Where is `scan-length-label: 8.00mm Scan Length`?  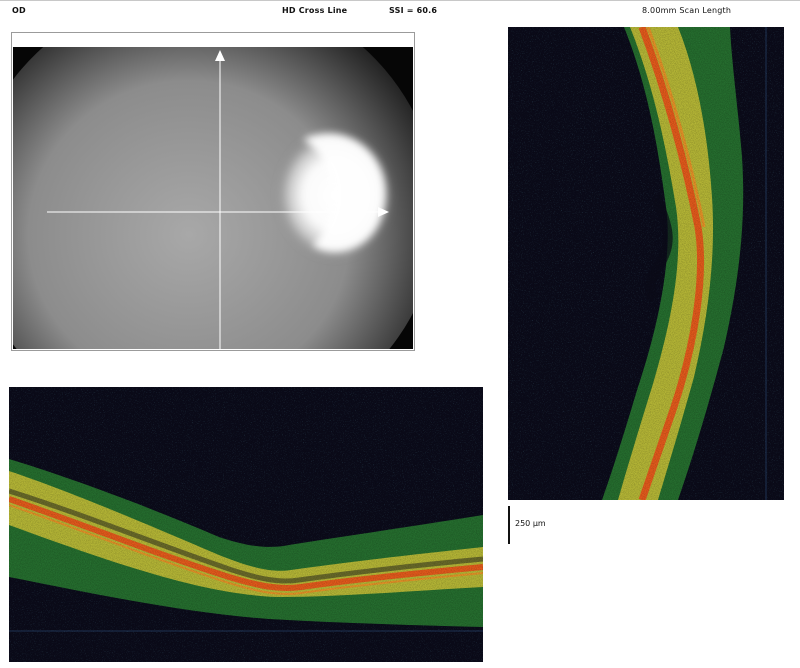 scan-length-label: 8.00mm Scan Length is located at coordinates (687, 10).